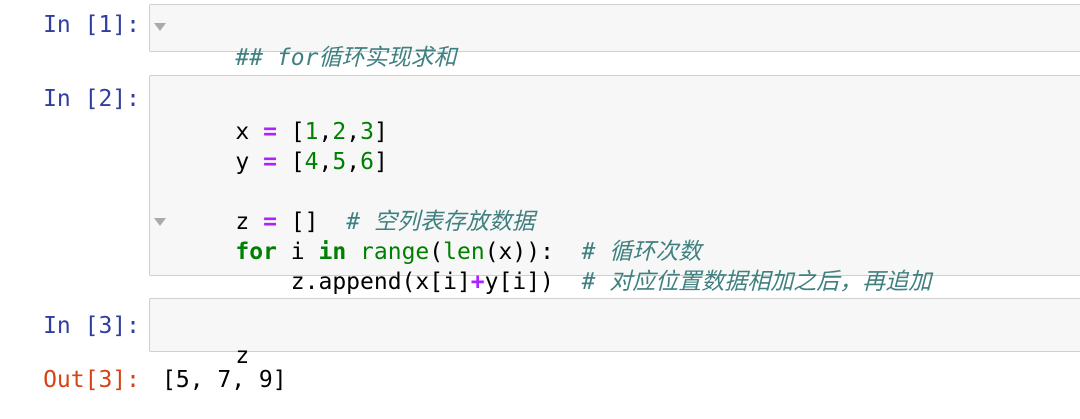 The height and width of the screenshot is (419, 1080). I want to click on code-line: z, so click(214, 340).